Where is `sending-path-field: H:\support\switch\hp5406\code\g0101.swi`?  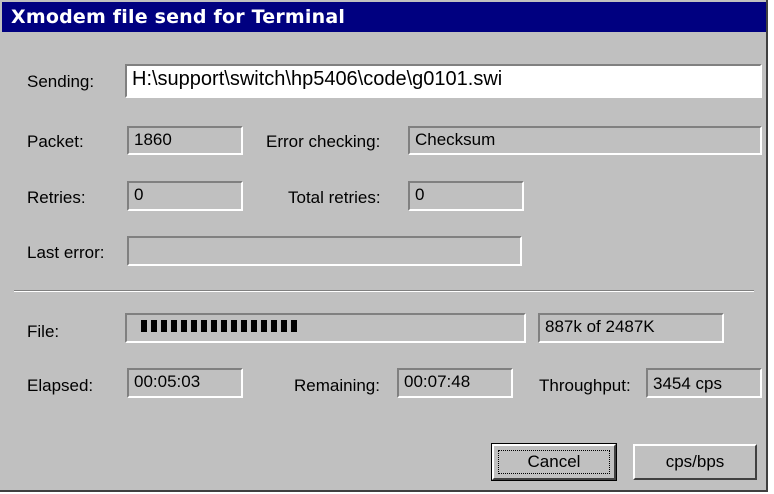
sending-path-field: H:\support\switch\hp5406\code\g0101.swi is located at coordinates (443, 81).